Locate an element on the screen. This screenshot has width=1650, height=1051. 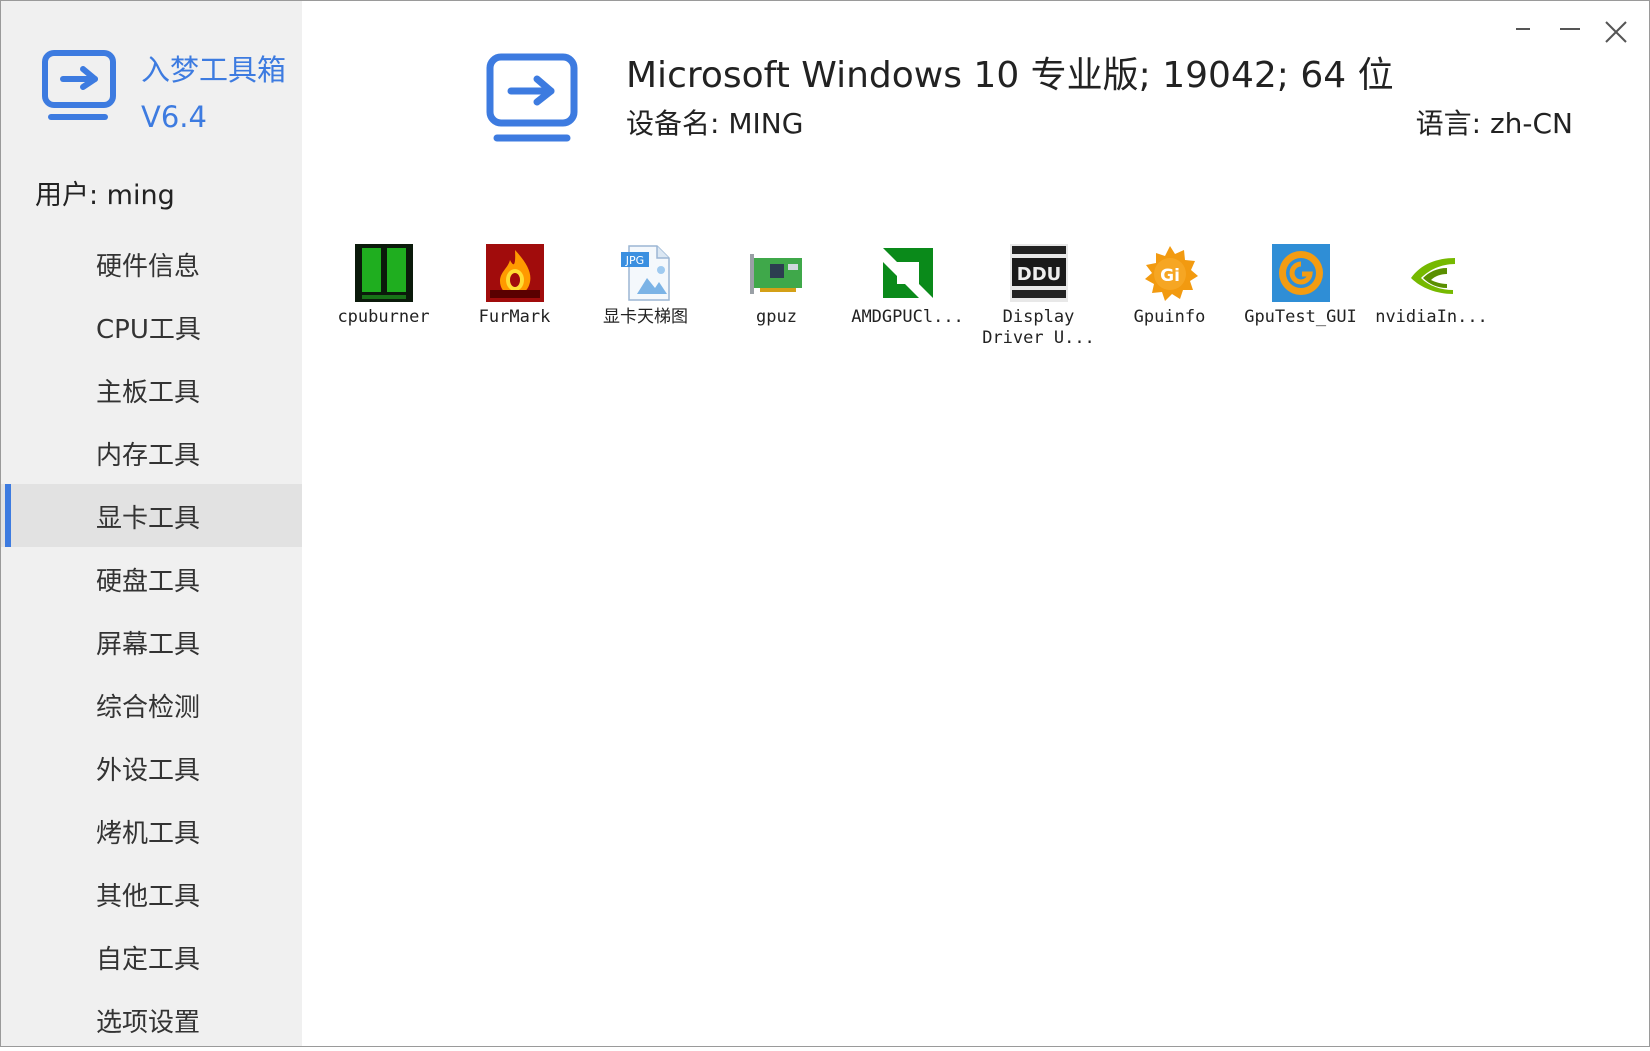
sidebar-item-disk-tools: 硬盘工具 is located at coordinates (151, 578).